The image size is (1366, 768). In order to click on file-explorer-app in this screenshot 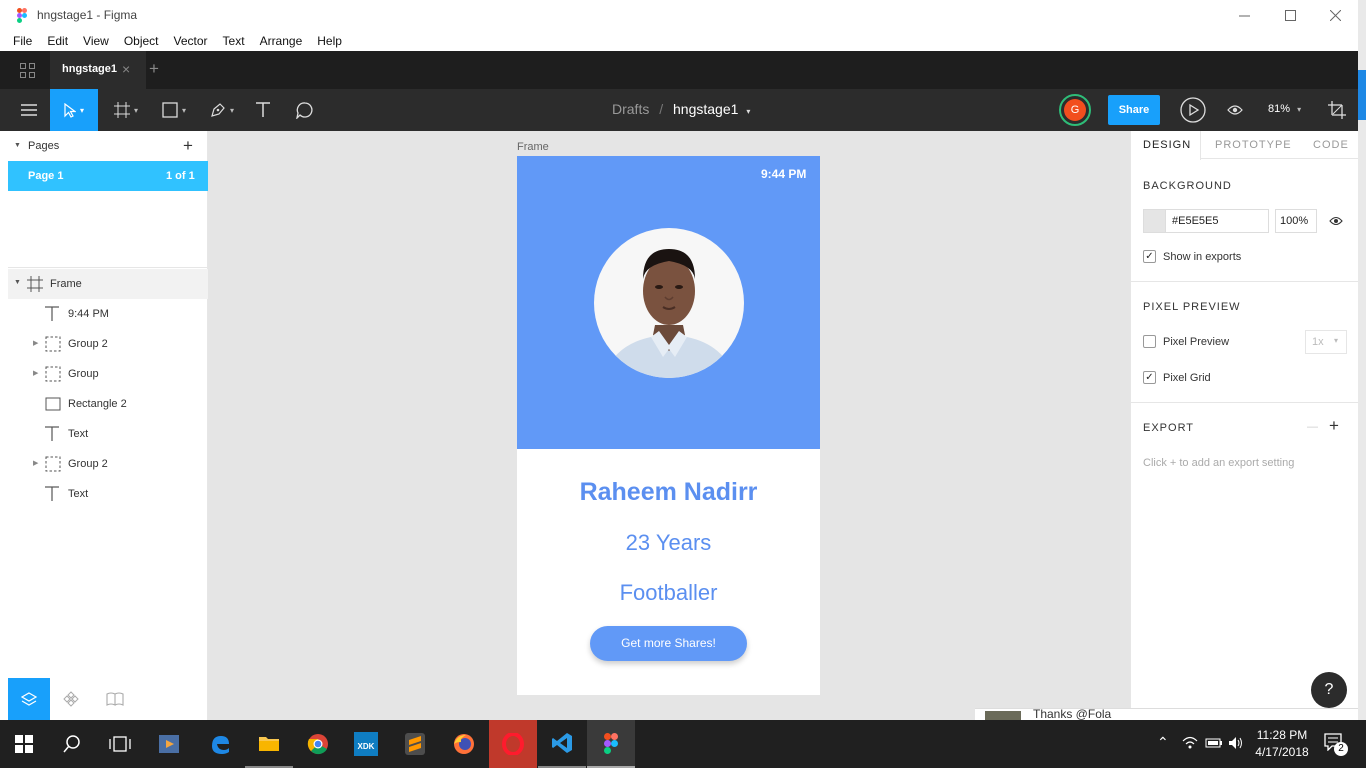, I will do `click(269, 744)`.